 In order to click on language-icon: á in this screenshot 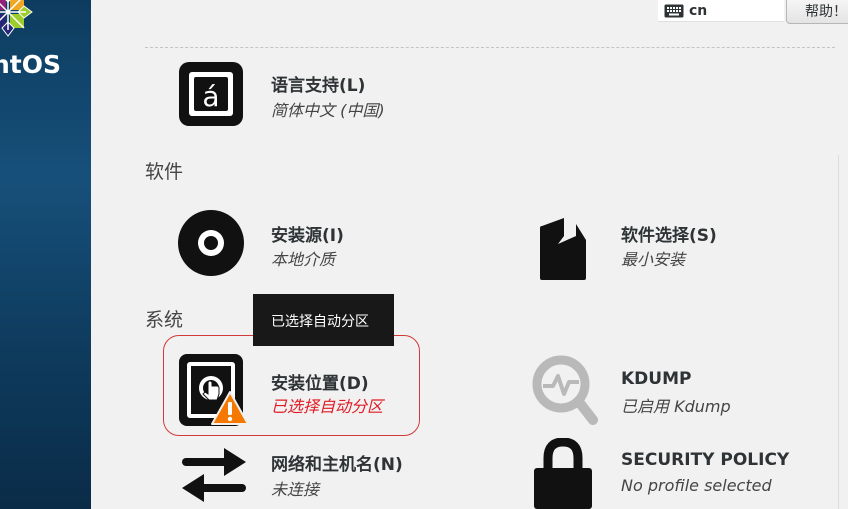, I will do `click(211, 94)`.